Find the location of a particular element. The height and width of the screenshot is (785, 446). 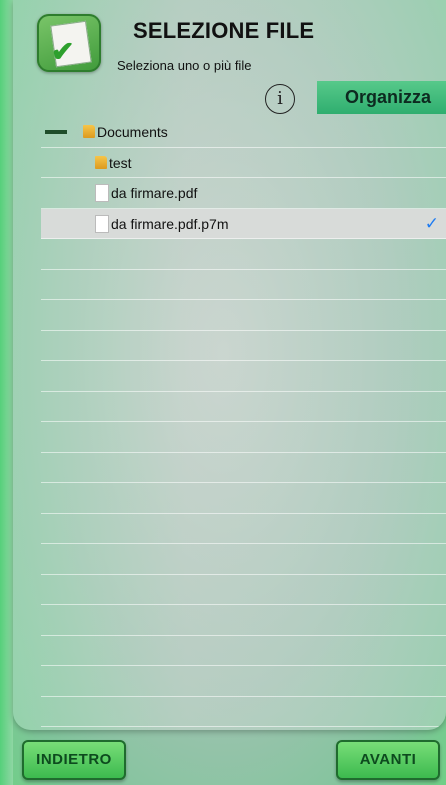

organize-button: Organizza is located at coordinates (381, 97).